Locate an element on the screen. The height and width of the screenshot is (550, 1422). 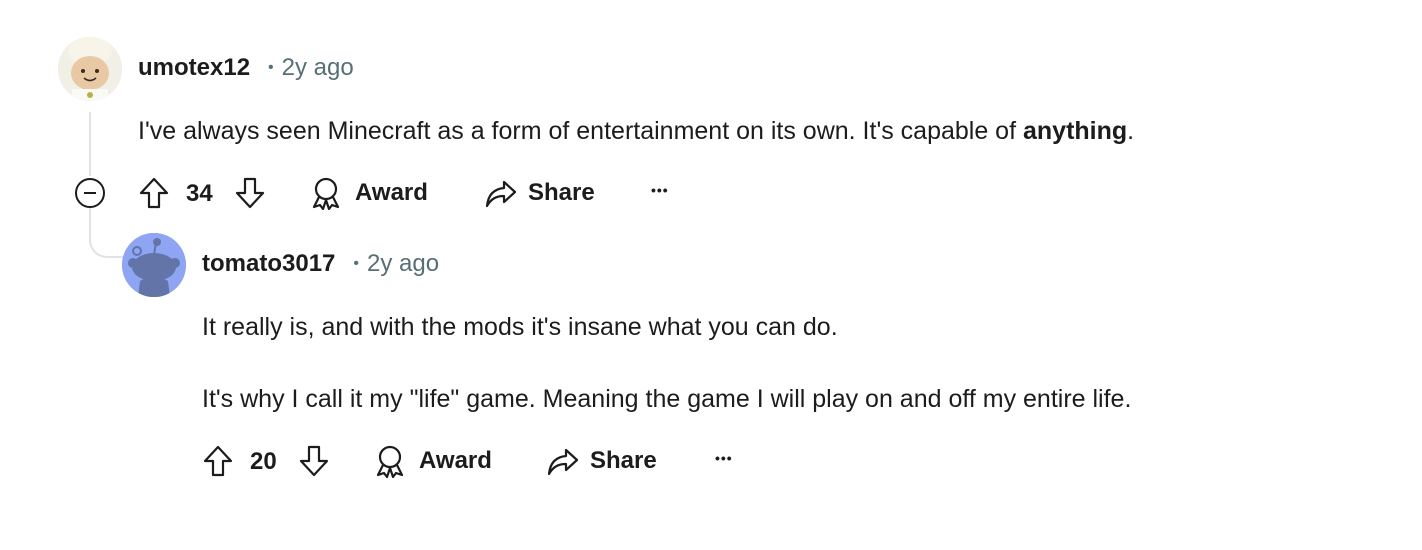
vote-count: 20 is located at coordinates (263, 461).